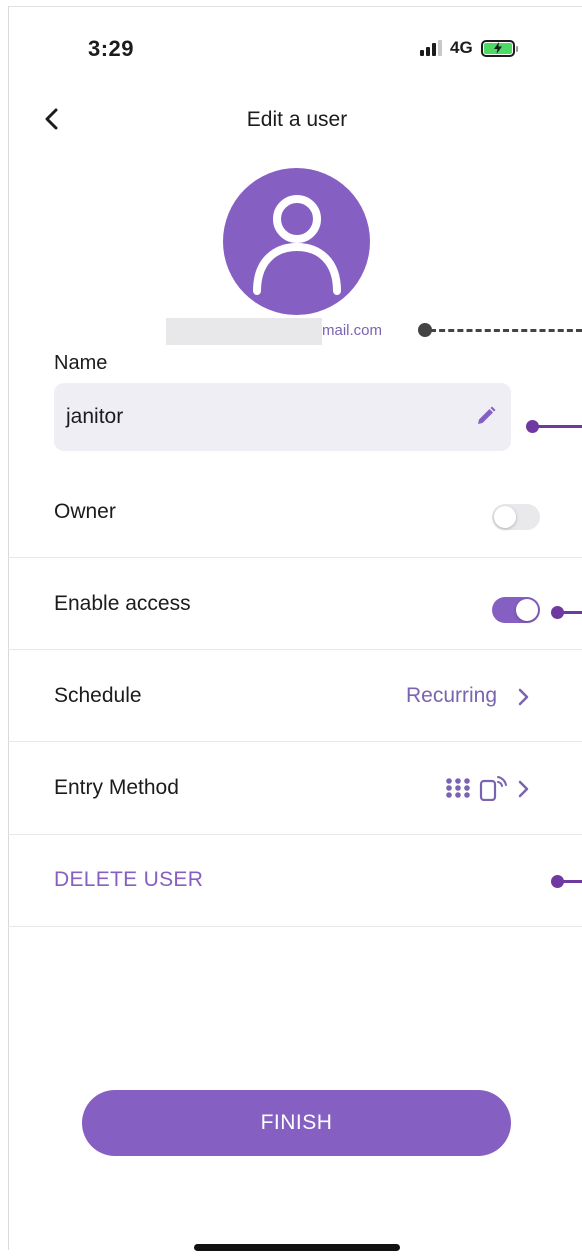 The width and height of the screenshot is (582, 1256). What do you see at coordinates (81, 363) in the screenshot?
I see `name-label: Name` at bounding box center [81, 363].